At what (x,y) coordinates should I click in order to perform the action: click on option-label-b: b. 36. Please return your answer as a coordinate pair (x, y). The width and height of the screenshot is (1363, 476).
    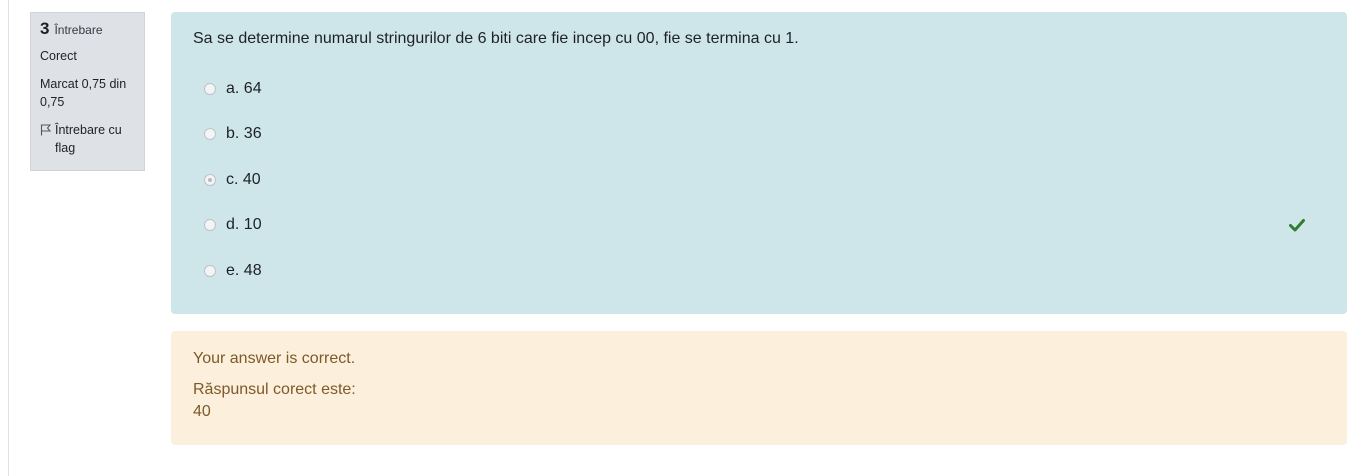
    Looking at the image, I should click on (244, 134).